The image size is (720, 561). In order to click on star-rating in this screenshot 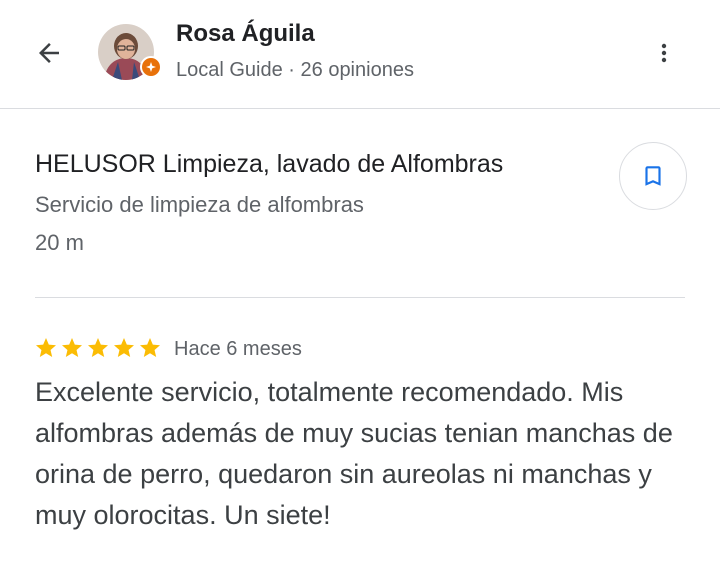, I will do `click(98, 350)`.